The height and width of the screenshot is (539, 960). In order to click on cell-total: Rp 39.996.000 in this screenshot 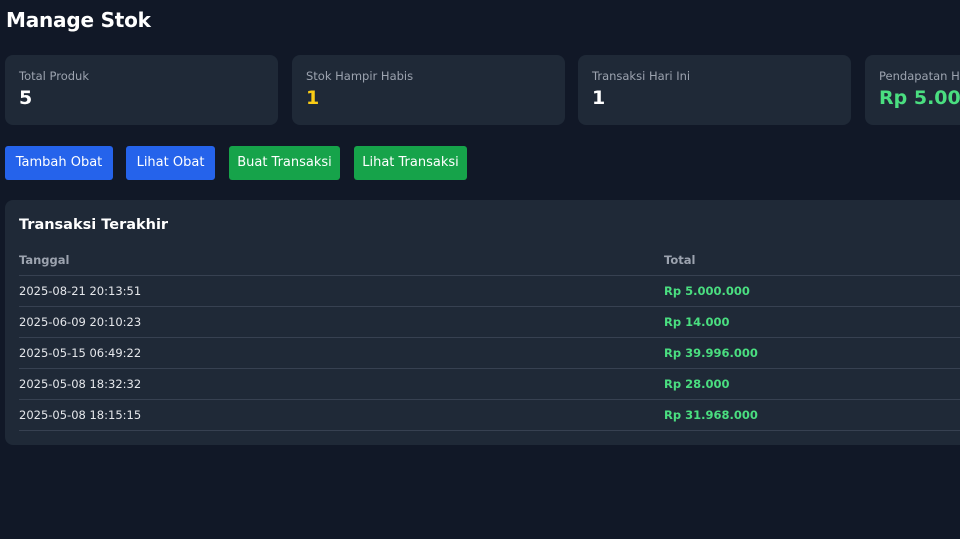, I will do `click(812, 353)`.